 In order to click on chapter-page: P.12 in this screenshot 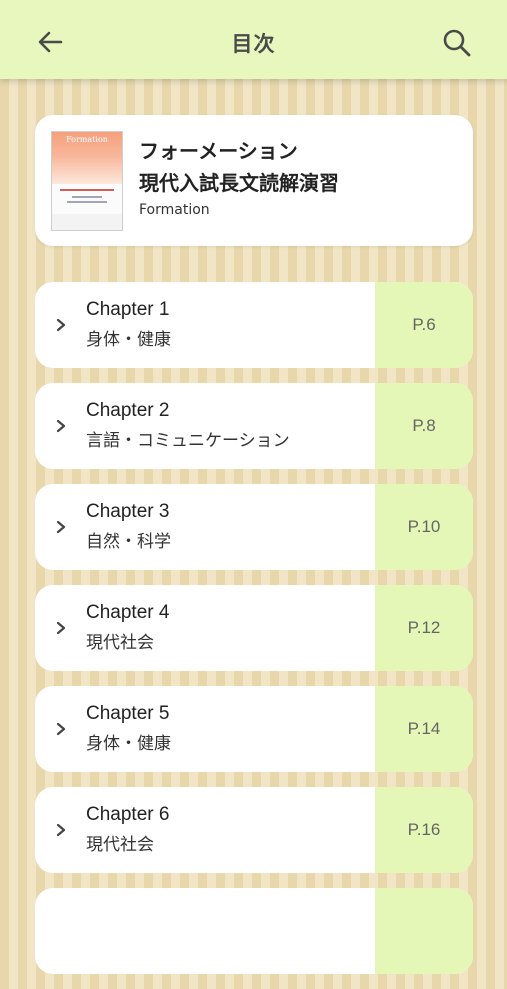, I will do `click(424, 628)`.